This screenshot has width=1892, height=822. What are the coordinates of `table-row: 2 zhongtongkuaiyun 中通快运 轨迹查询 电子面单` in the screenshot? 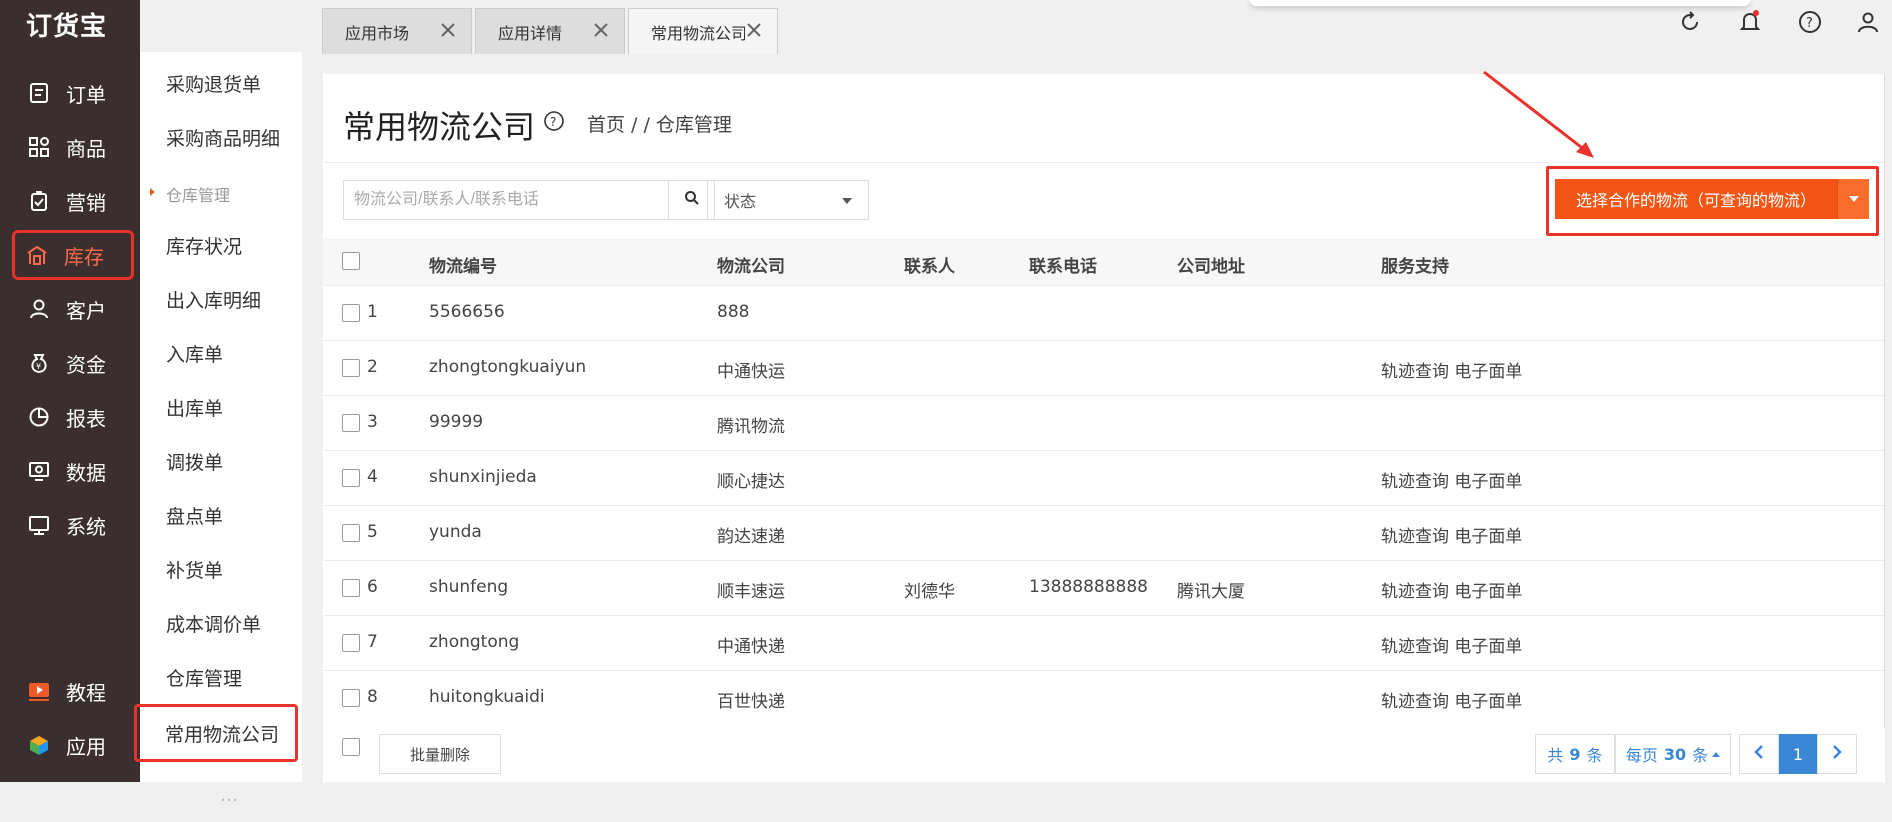 It's located at (1104, 368).